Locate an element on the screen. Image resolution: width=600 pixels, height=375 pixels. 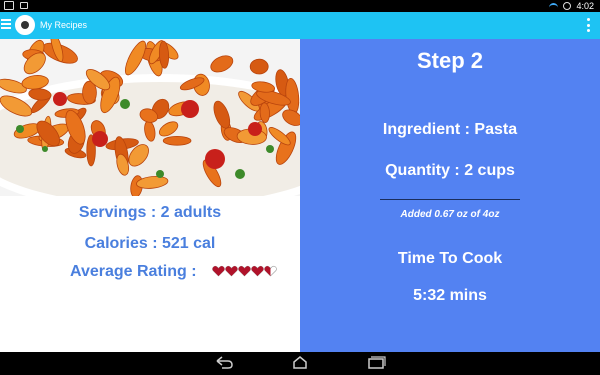
calories-text: Calories : 521 cal is located at coordinates (150, 243).